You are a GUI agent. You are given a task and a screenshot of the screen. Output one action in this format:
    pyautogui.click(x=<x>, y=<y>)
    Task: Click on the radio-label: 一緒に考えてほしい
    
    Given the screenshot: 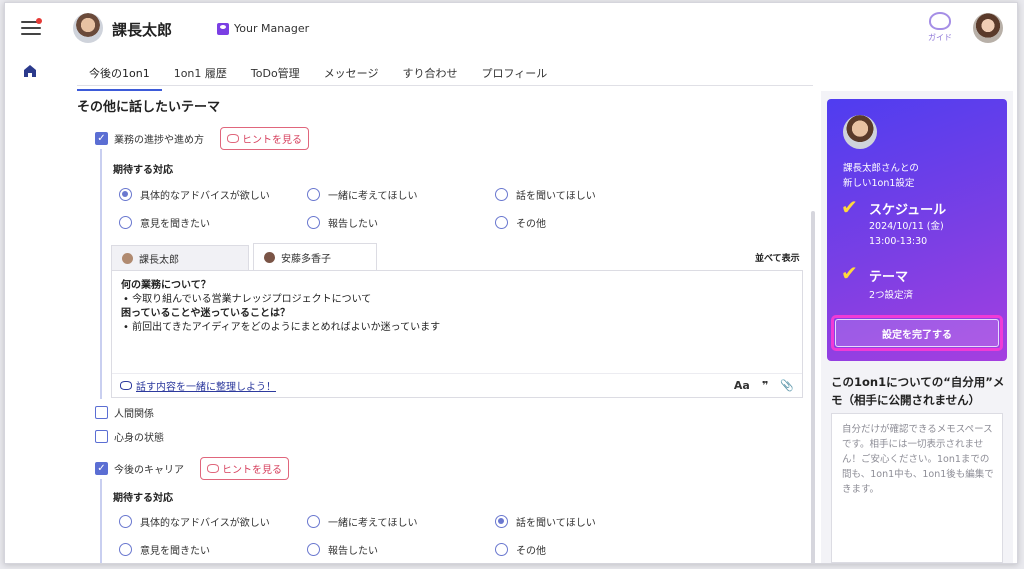 What is the action you would take?
    pyautogui.click(x=373, y=196)
    